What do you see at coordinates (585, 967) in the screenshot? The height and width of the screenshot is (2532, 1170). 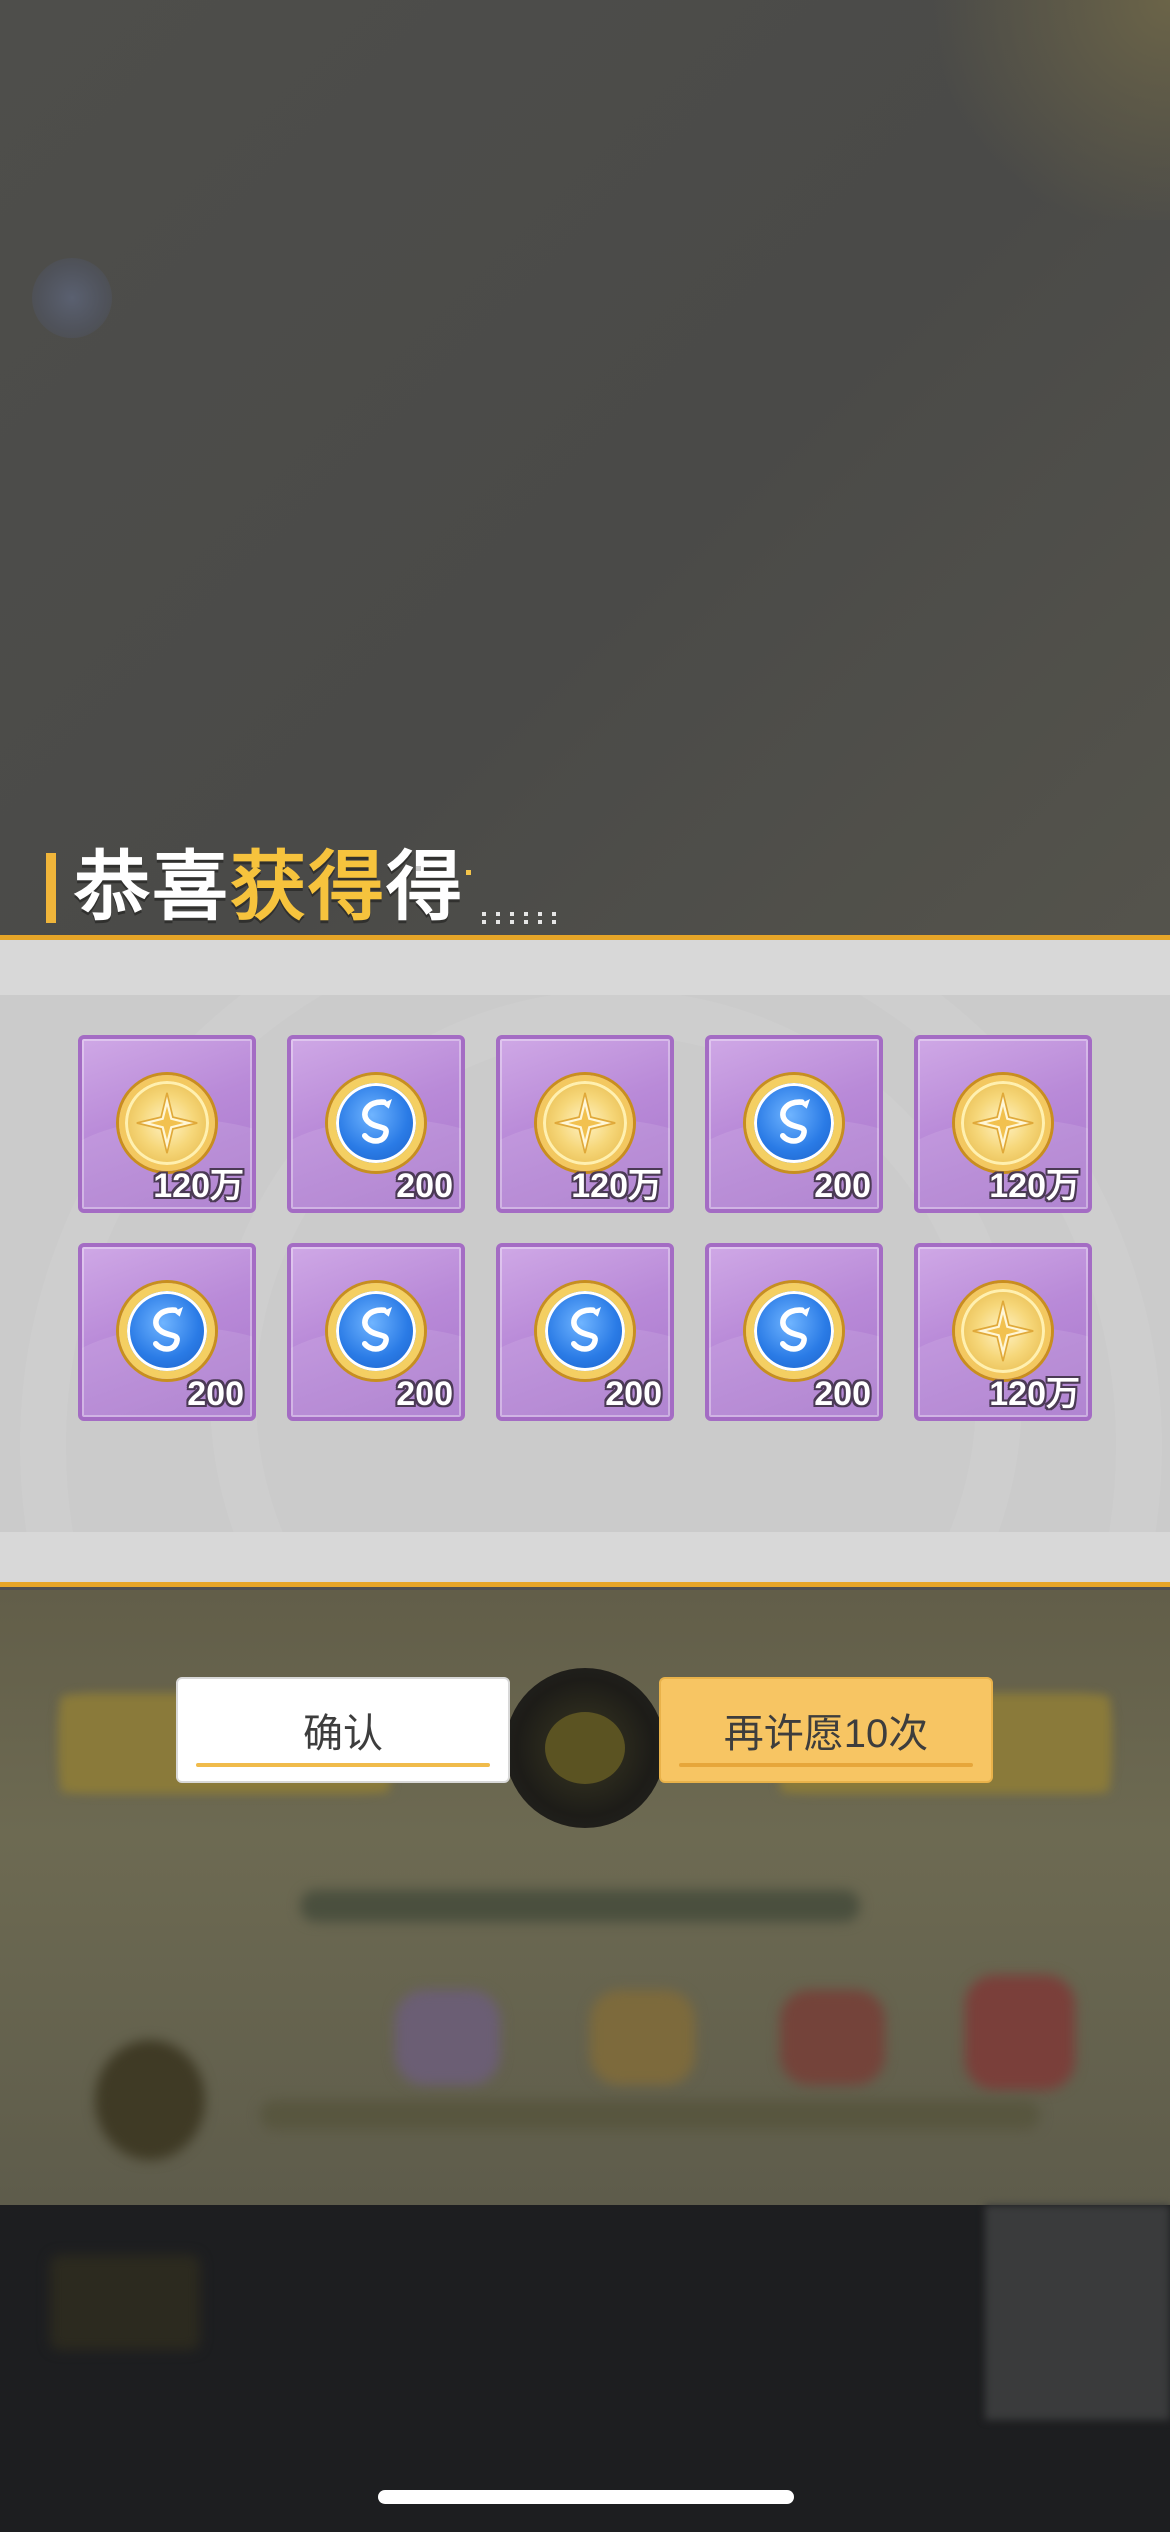 I see `panel-top-edge` at bounding box center [585, 967].